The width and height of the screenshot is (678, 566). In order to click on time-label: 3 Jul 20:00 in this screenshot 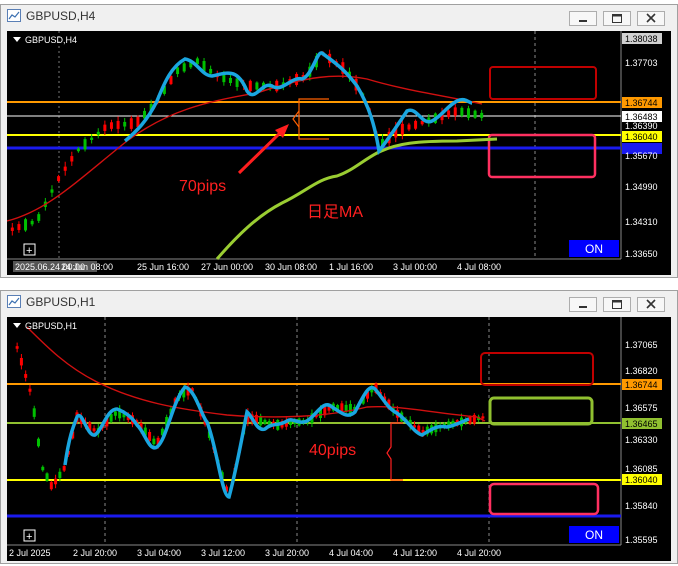, I will do `click(287, 553)`.